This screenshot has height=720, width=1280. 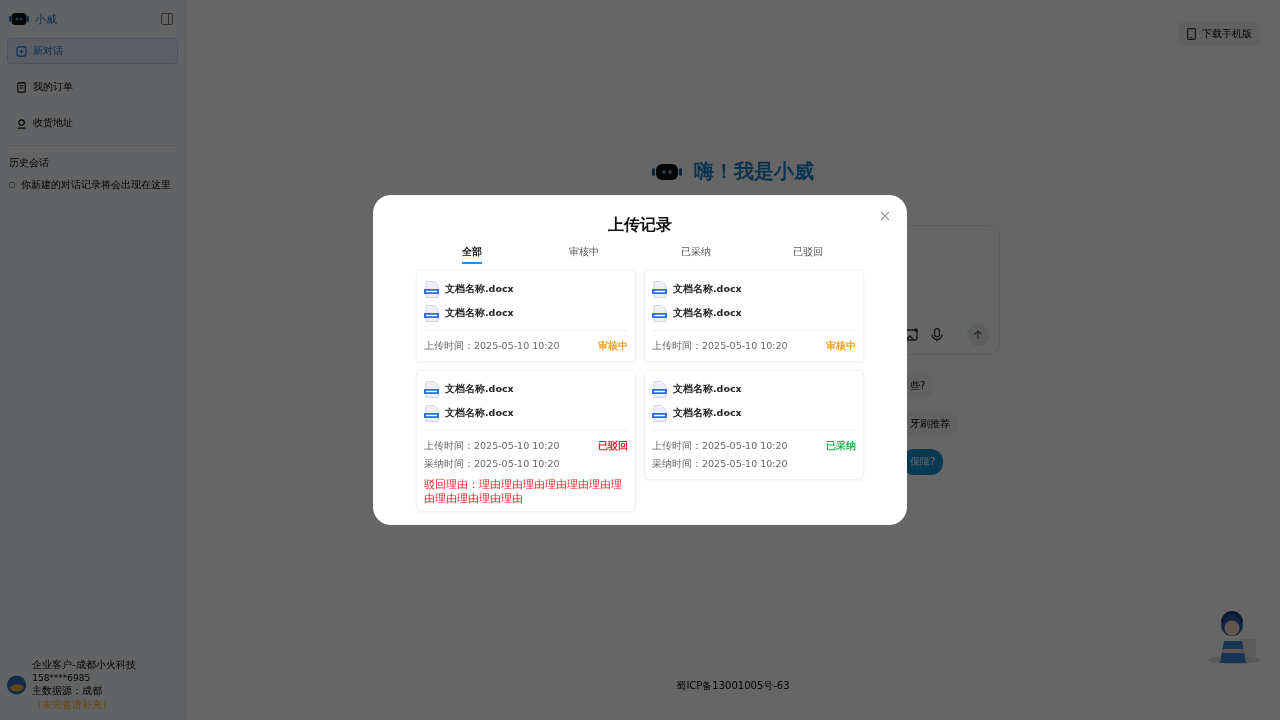 I want to click on nav-item: 收货地址, so click(x=92, y=123).